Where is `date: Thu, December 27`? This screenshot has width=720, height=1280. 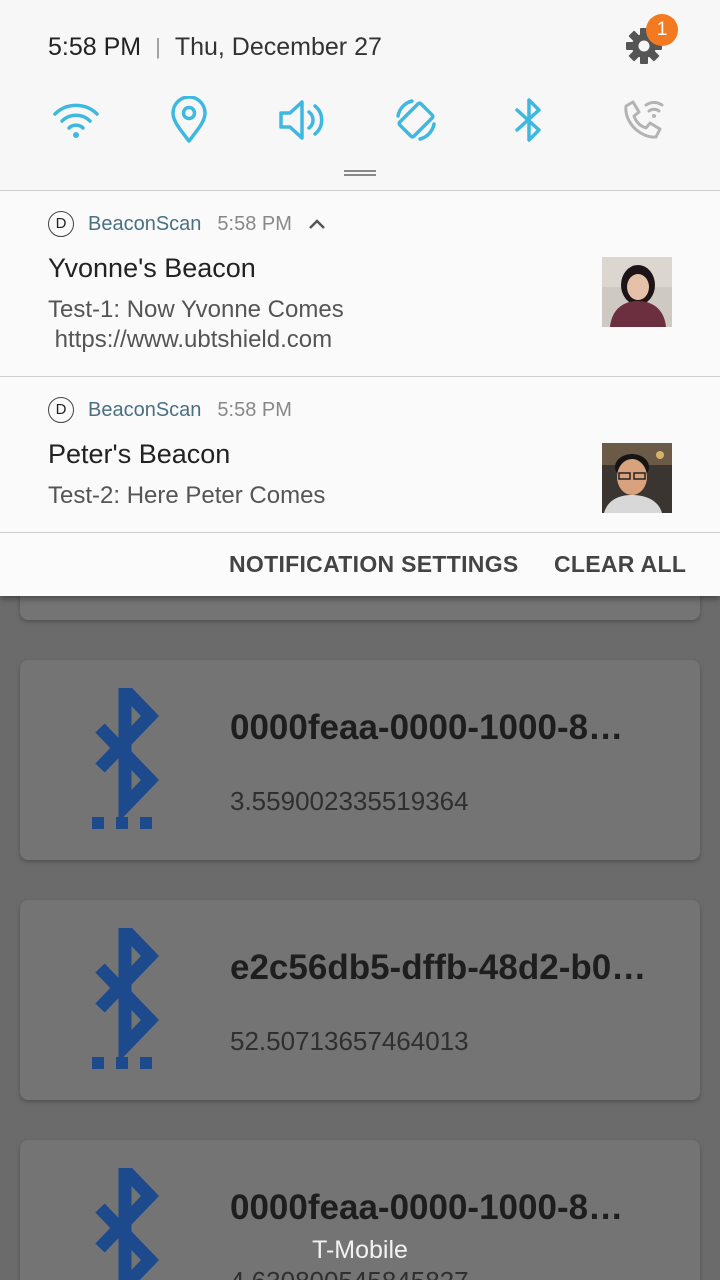 date: Thu, December 27 is located at coordinates (278, 46).